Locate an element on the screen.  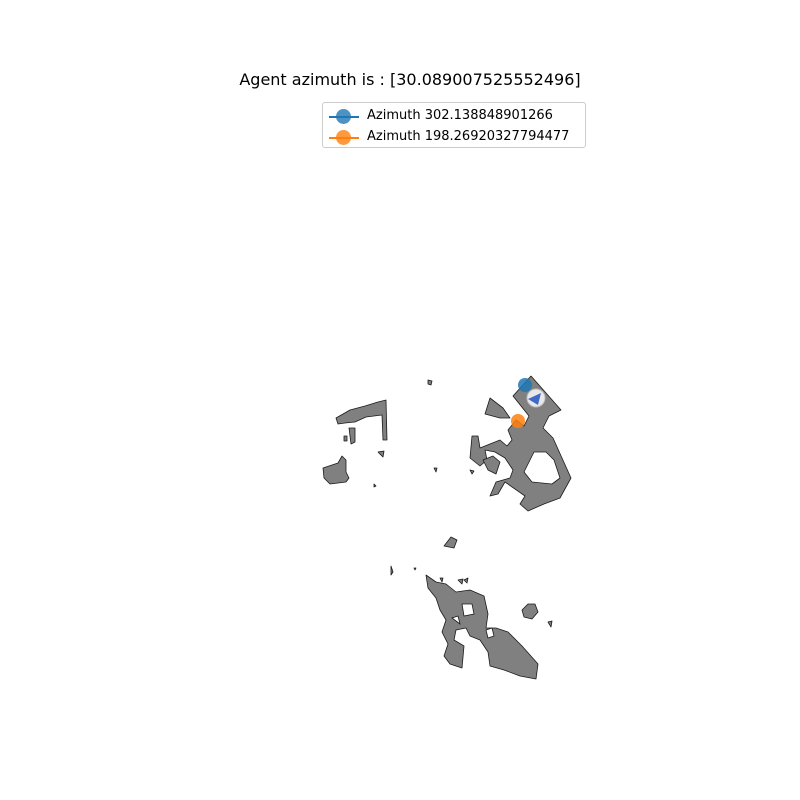
occupancy-map is located at coordinates (447, 527).